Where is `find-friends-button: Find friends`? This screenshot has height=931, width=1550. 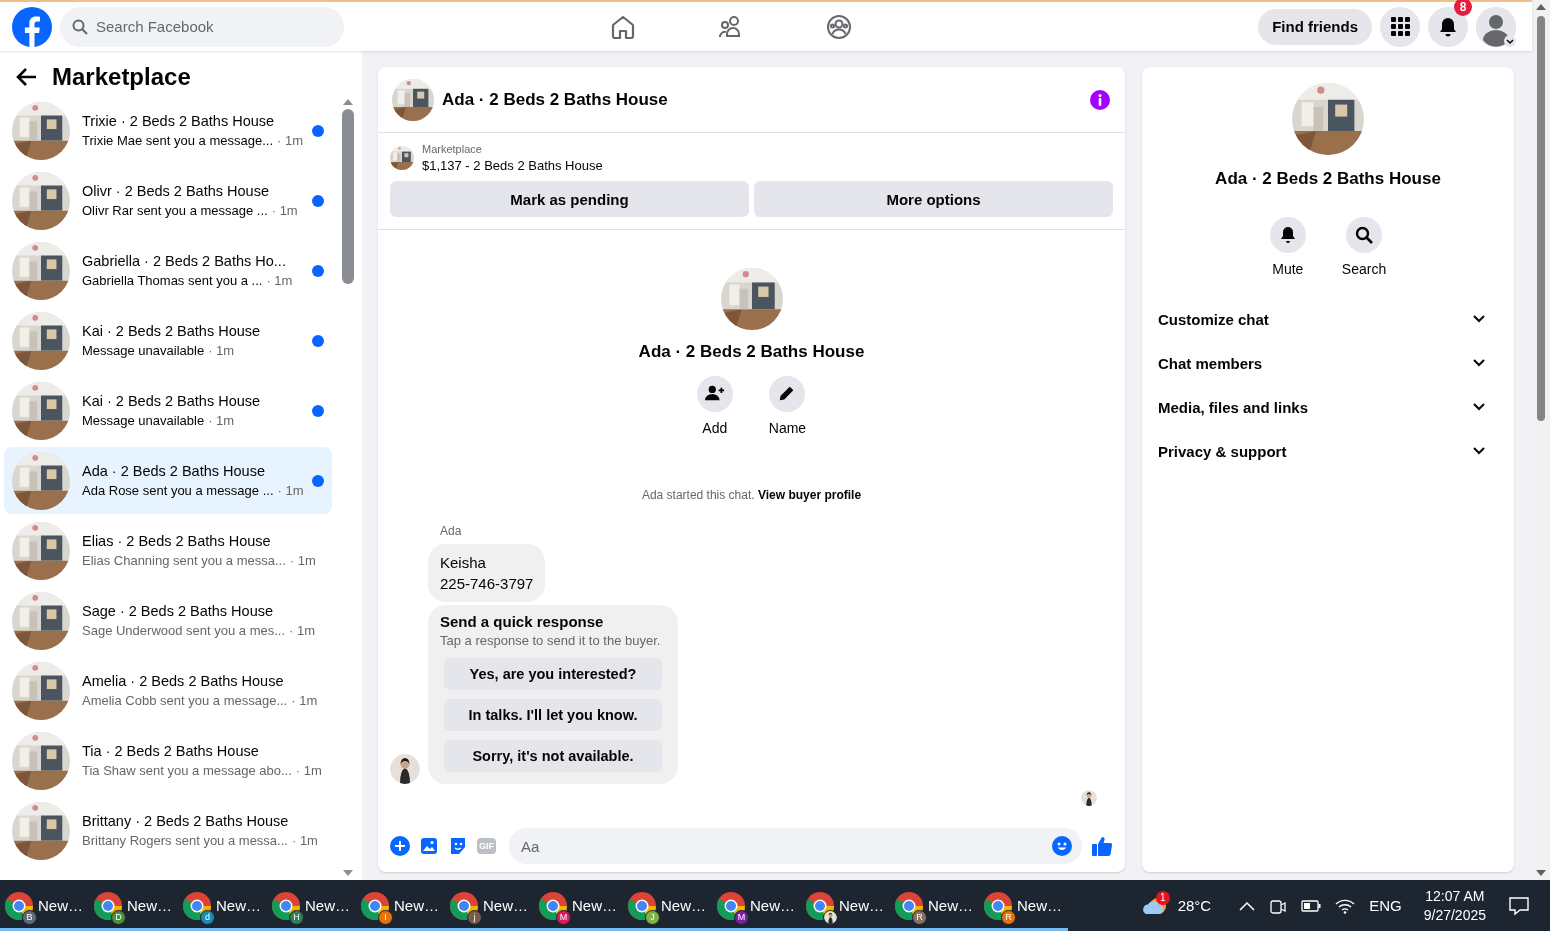 find-friends-button: Find friends is located at coordinates (1315, 26).